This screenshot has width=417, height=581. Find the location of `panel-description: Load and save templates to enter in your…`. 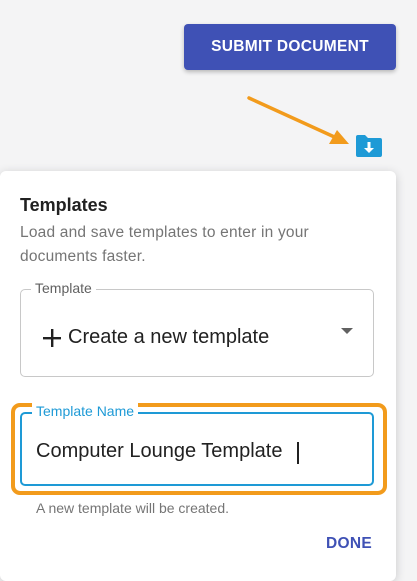

panel-description: Load and save templates to enter in your… is located at coordinates (164, 244).